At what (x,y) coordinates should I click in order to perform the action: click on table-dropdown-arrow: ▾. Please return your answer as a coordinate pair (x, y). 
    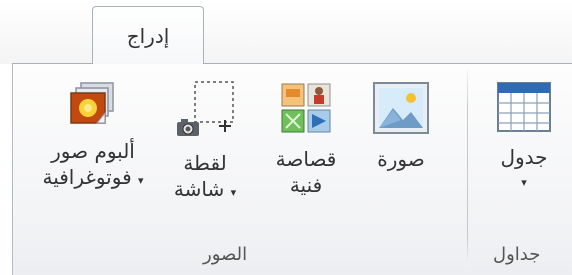
    Looking at the image, I should click on (524, 182).